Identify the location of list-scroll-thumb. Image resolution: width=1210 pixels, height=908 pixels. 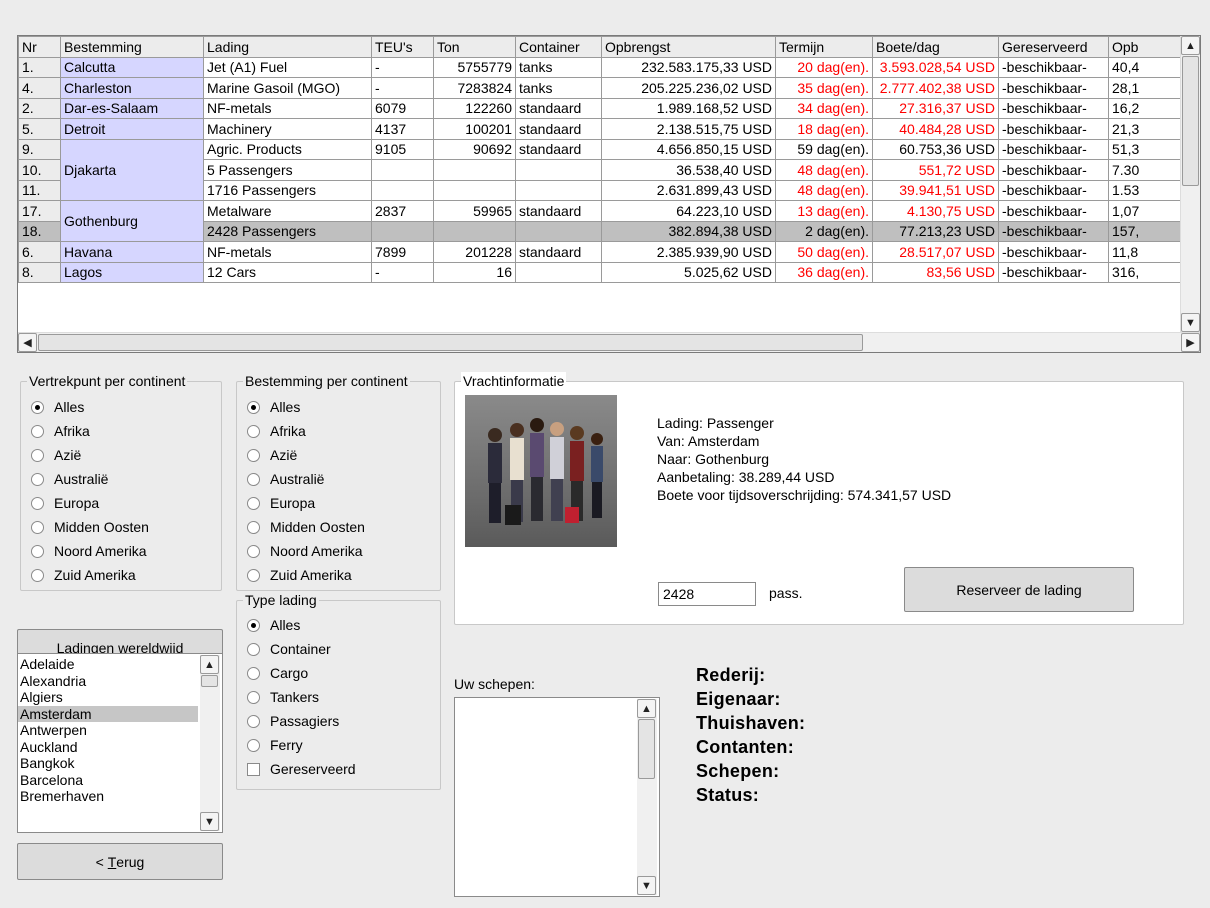
(209, 681).